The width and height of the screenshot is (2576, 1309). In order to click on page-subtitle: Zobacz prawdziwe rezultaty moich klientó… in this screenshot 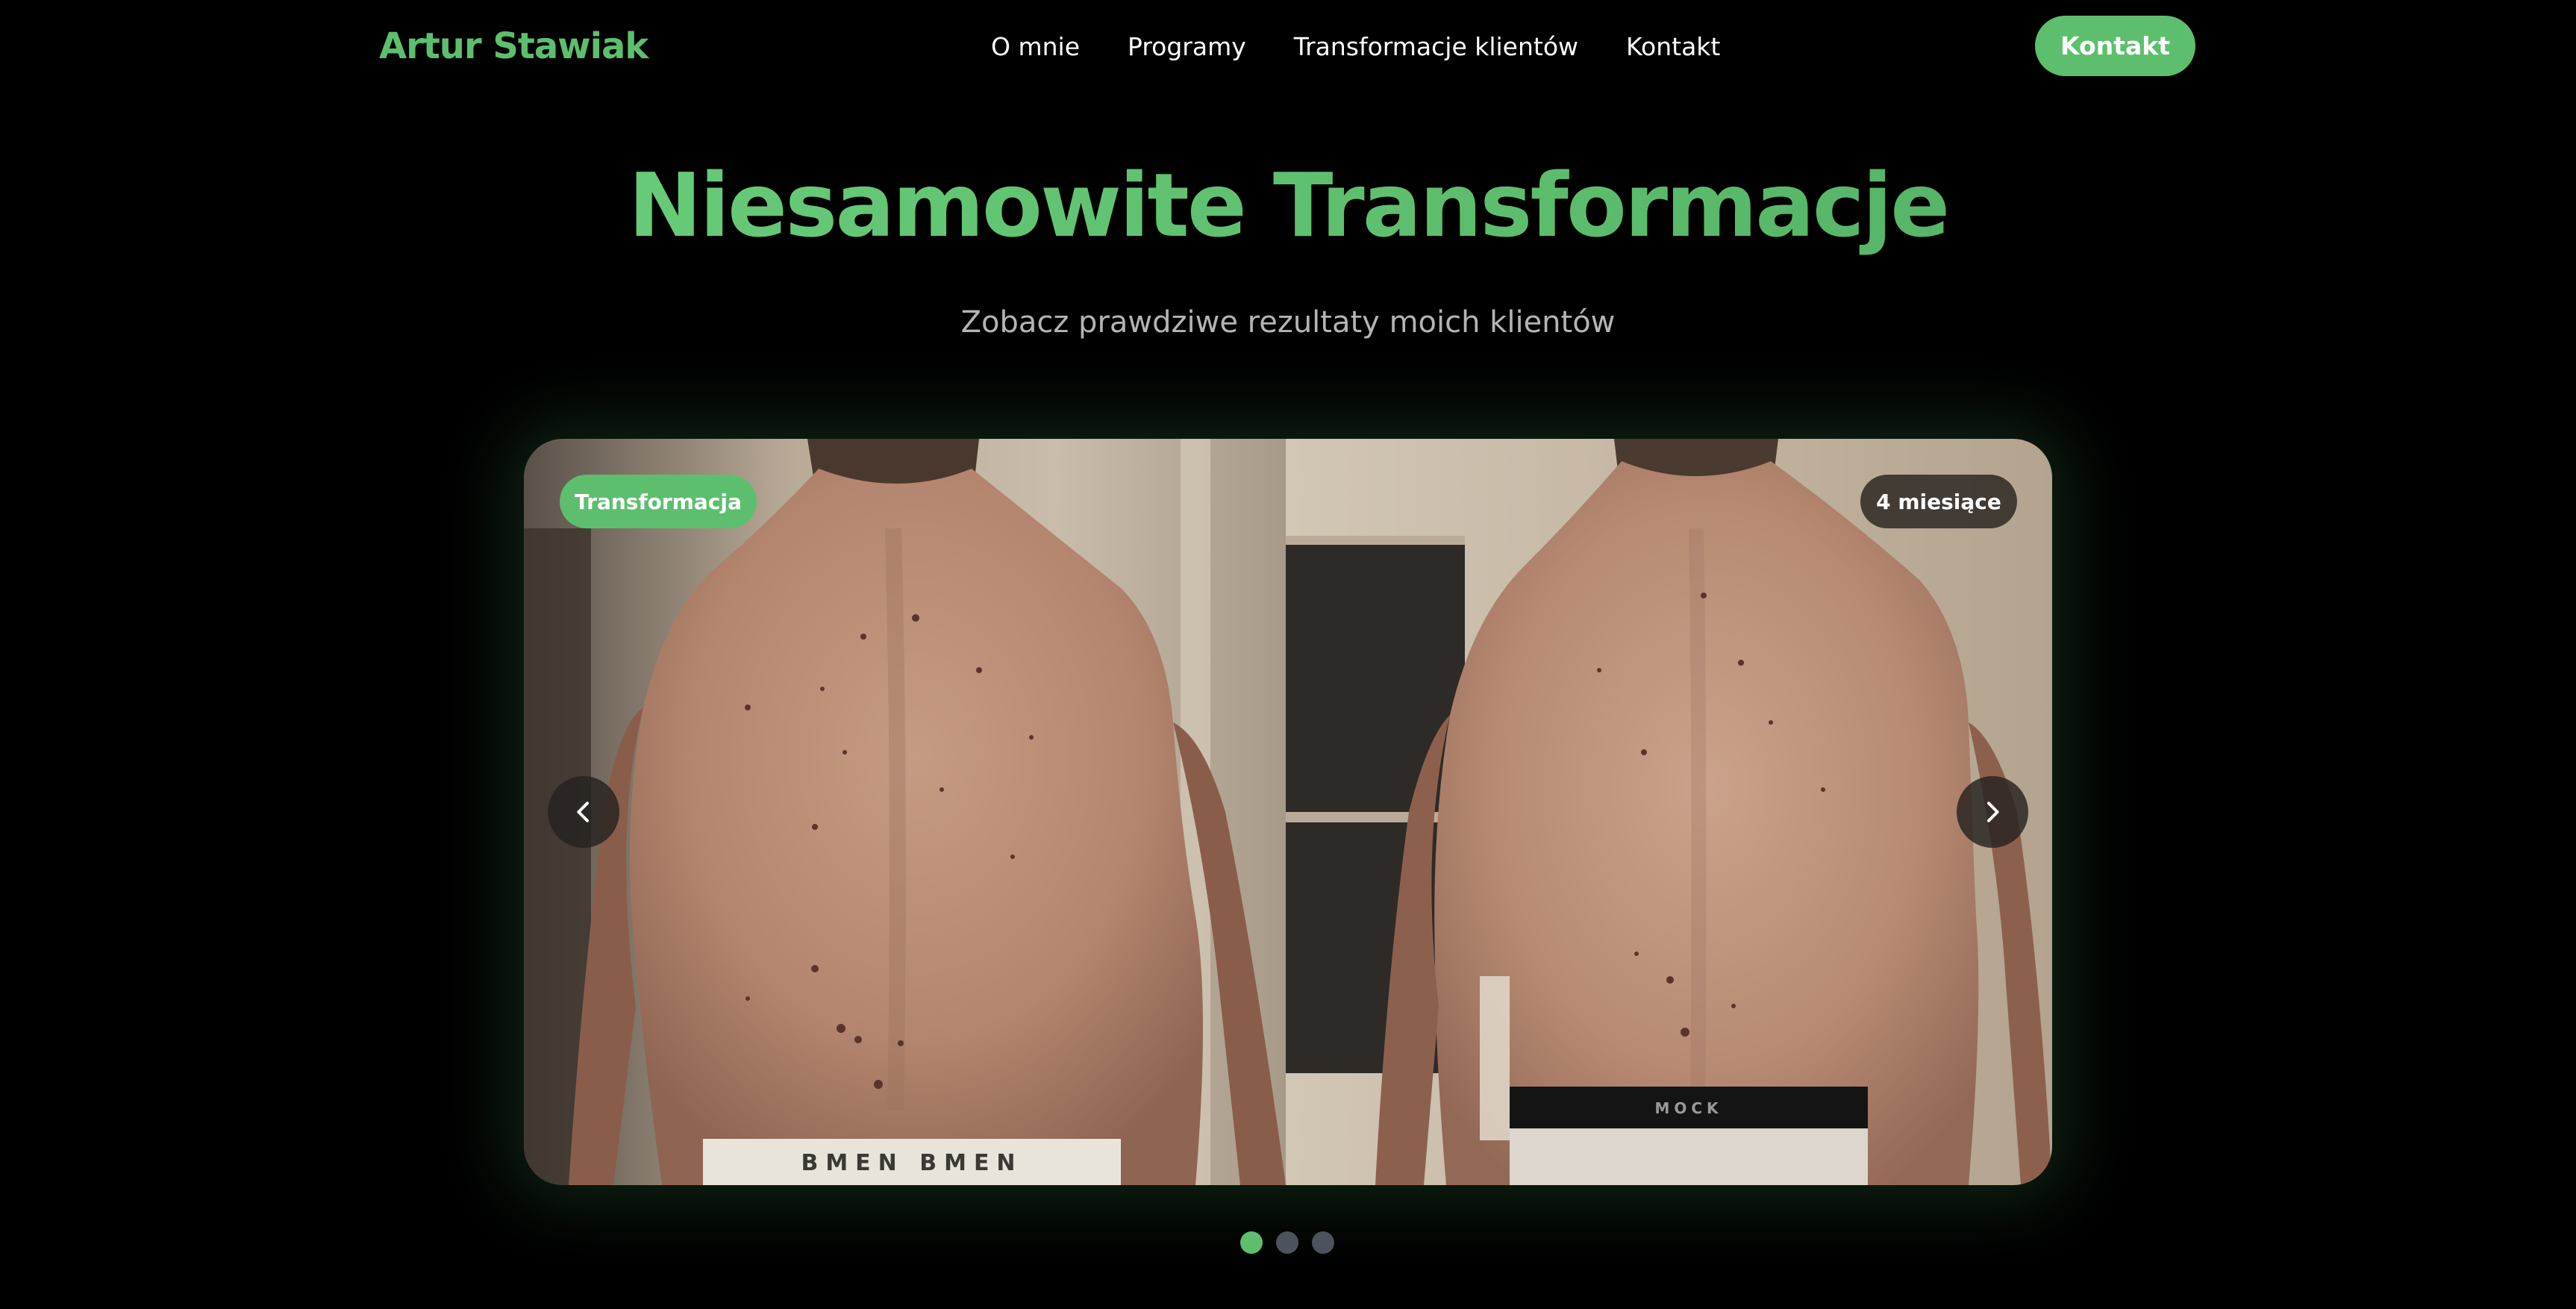, I will do `click(1288, 322)`.